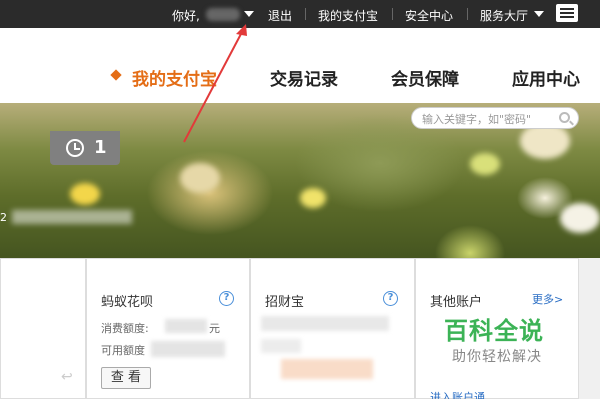 Image resolution: width=600 pixels, height=399 pixels. What do you see at coordinates (429, 15) in the screenshot?
I see `security-center-link: 安全中心` at bounding box center [429, 15].